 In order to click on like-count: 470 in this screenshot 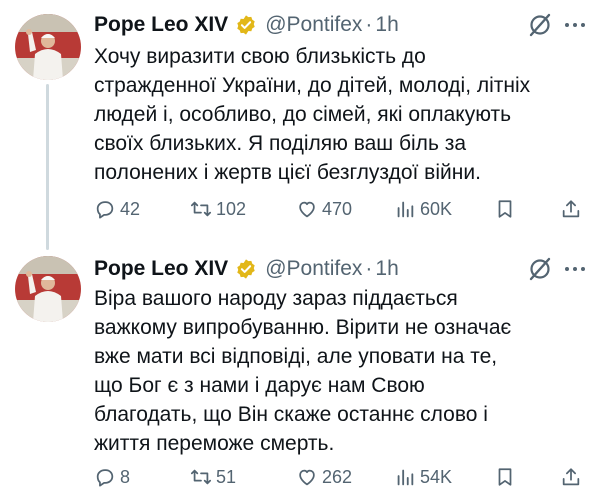, I will do `click(337, 208)`.